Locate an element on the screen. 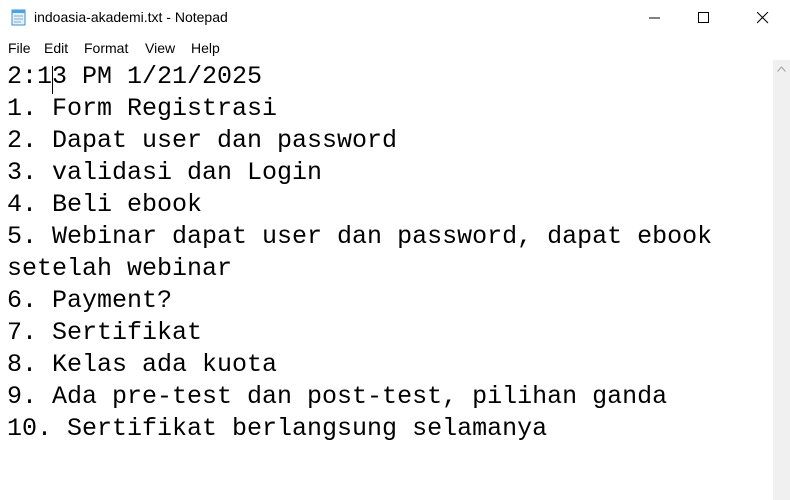  maximize-button is located at coordinates (704, 18).